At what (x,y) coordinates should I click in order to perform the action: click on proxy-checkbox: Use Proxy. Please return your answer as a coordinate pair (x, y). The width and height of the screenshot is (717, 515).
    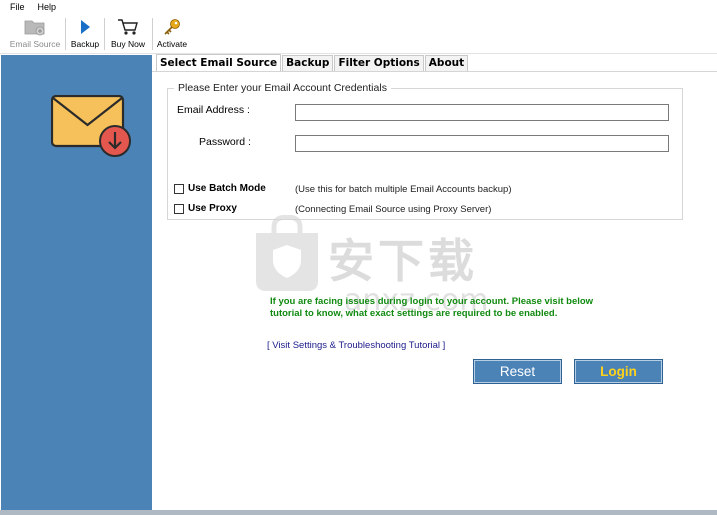
    Looking at the image, I should click on (205, 208).